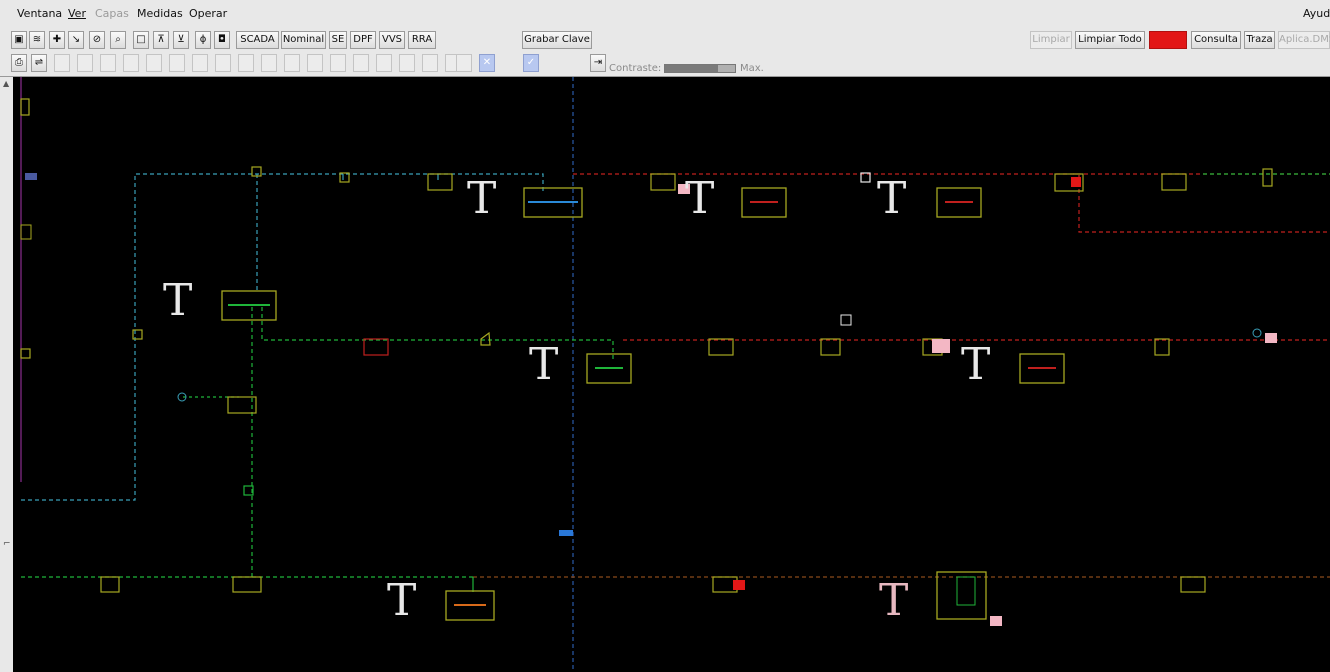 The width and height of the screenshot is (1330, 672). I want to click on source-node, so click(1257, 333).